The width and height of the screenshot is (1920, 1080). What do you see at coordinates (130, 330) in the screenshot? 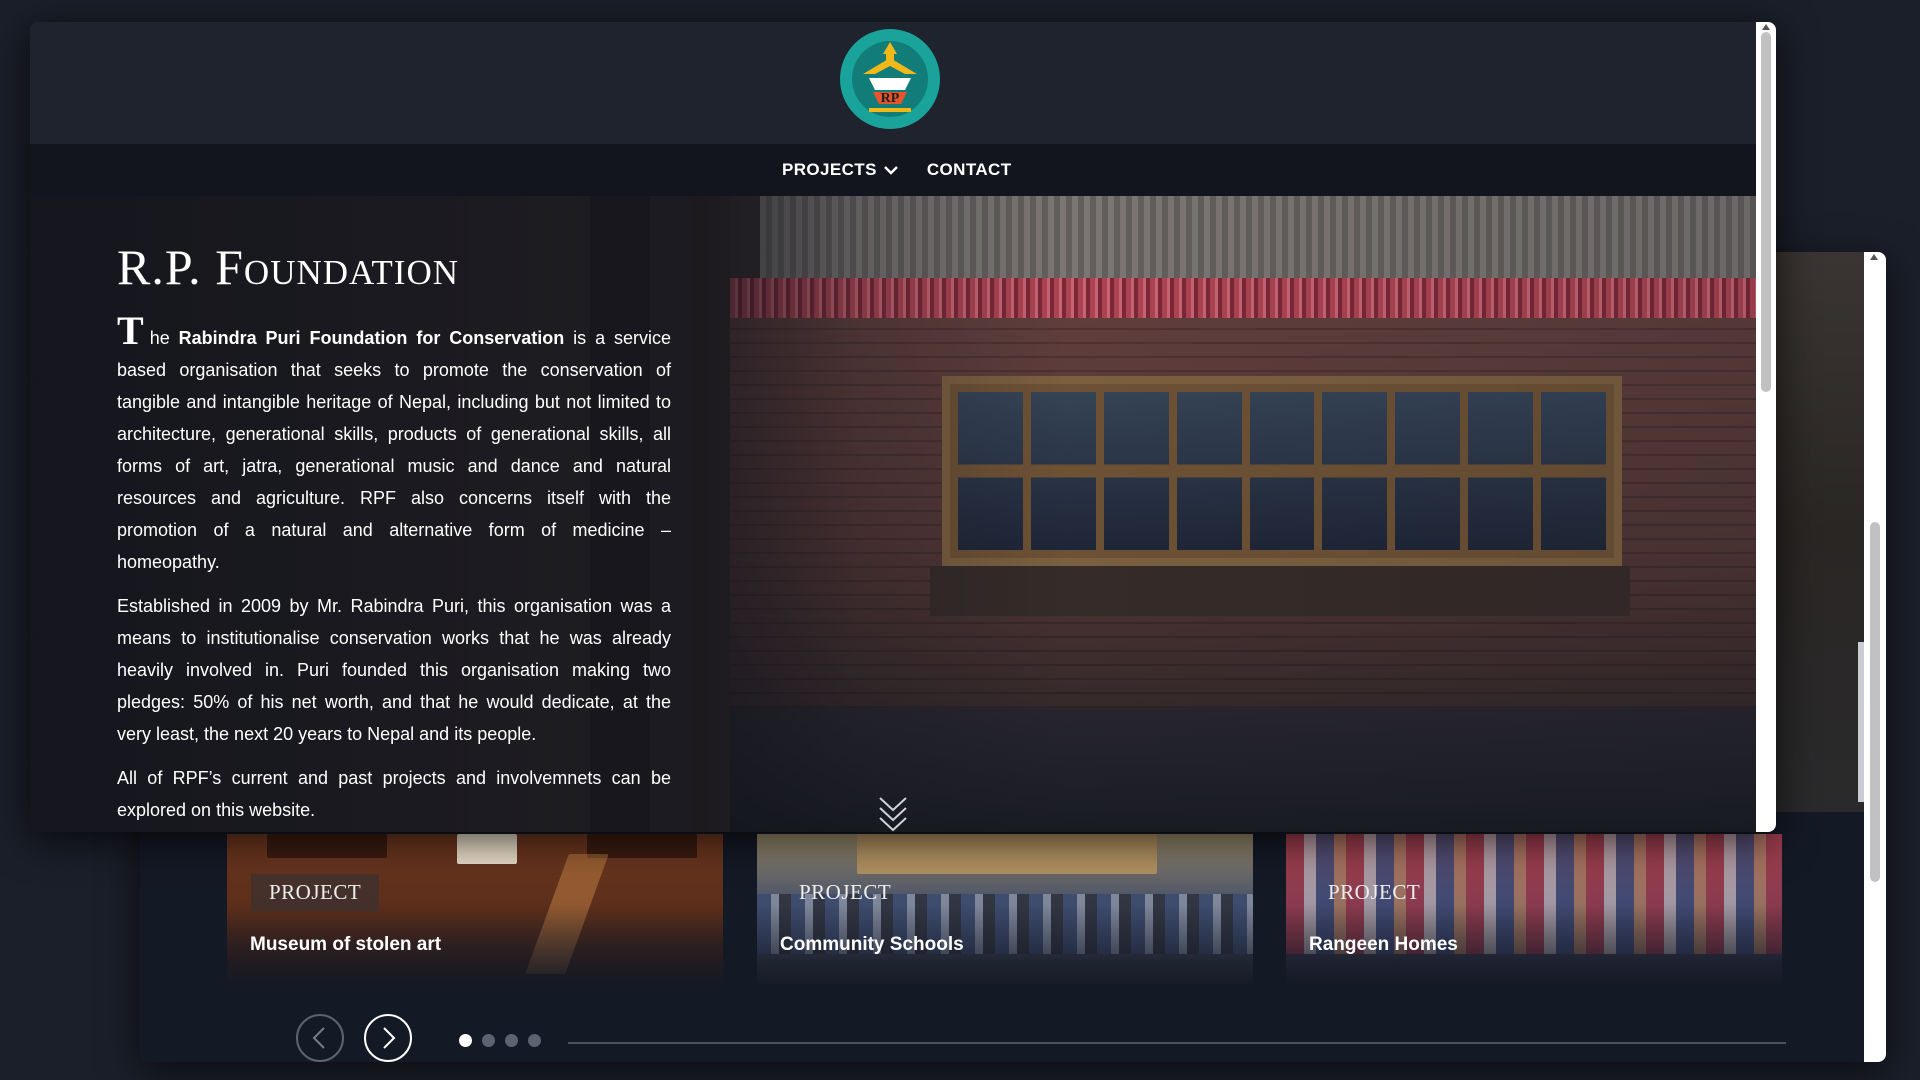
I see `dropcap: T` at bounding box center [130, 330].